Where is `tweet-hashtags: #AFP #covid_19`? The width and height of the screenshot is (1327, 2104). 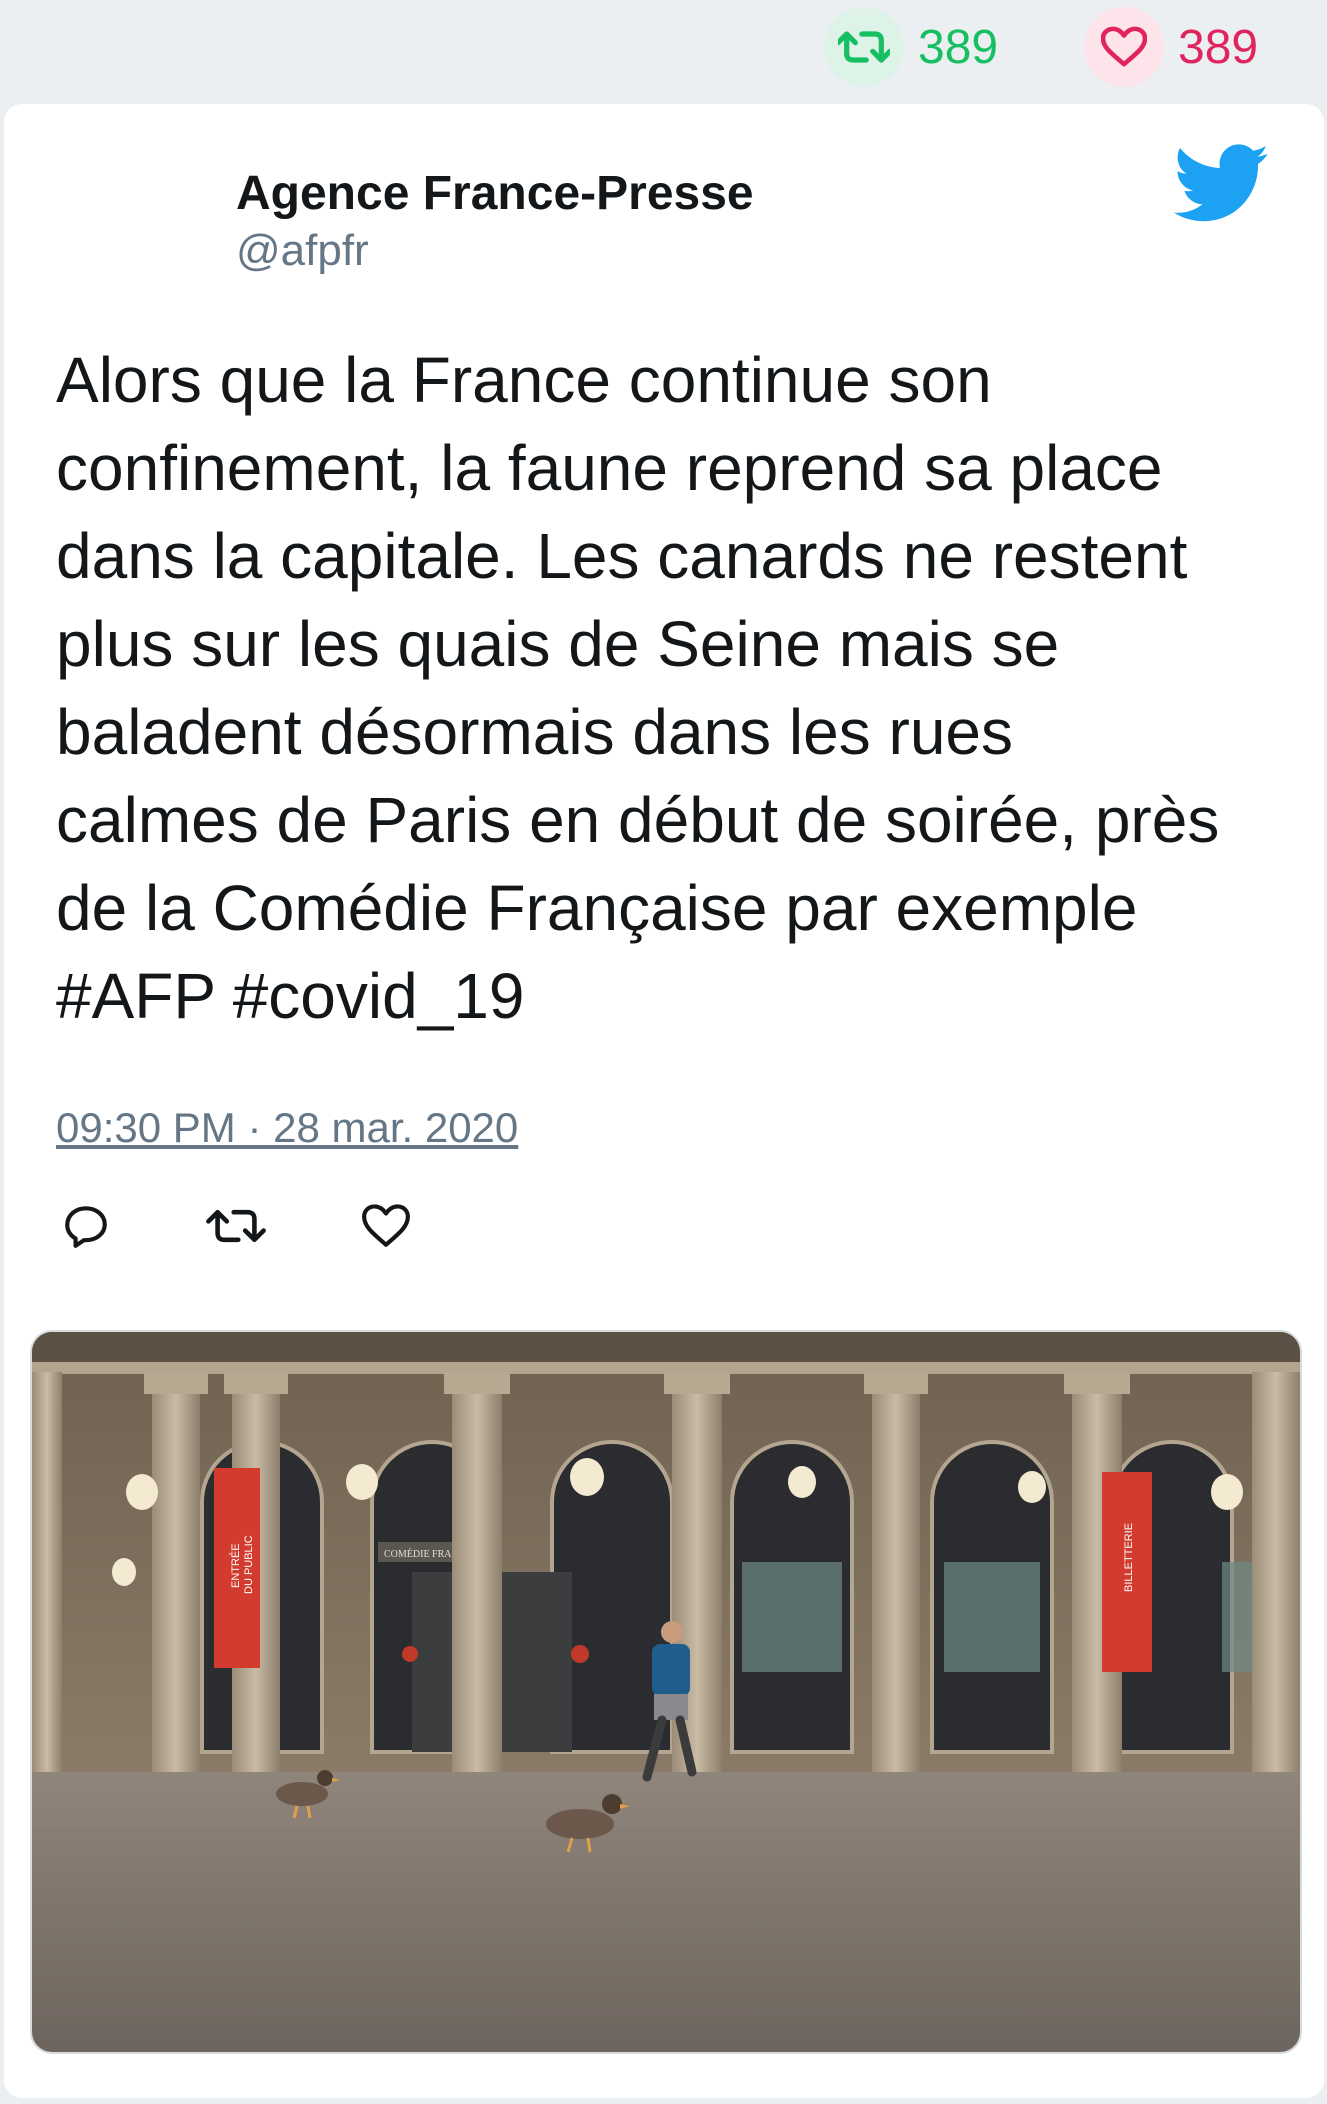
tweet-hashtags: #AFP #covid_19 is located at coordinates (666, 996).